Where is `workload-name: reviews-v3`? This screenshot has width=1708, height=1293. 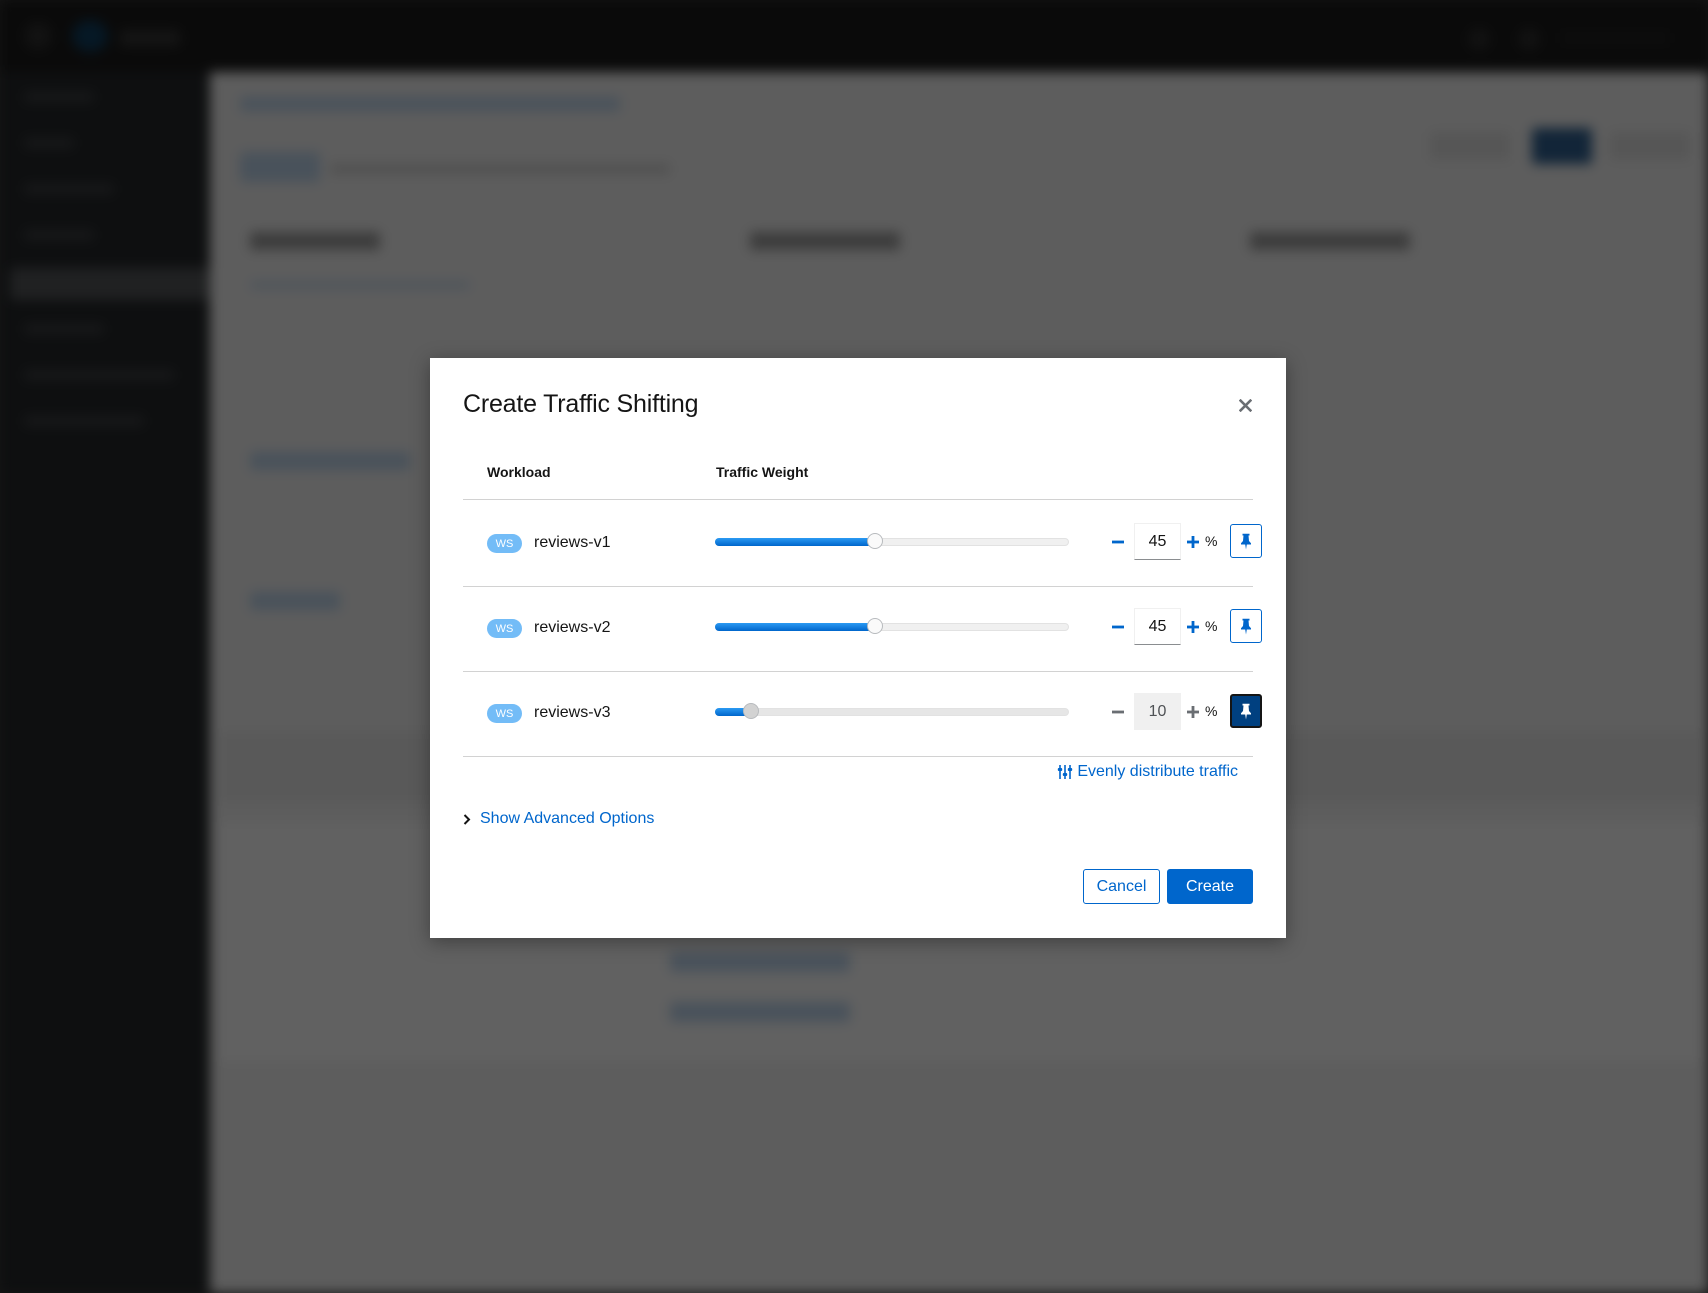
workload-name: reviews-v3 is located at coordinates (572, 712).